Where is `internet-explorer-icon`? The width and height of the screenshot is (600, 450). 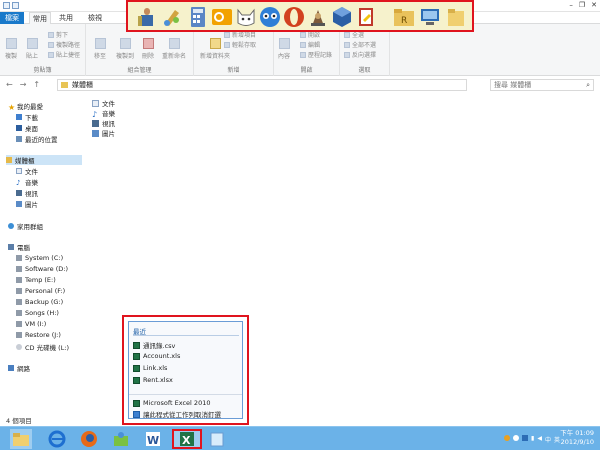 internet-explorer-icon is located at coordinates (57, 439).